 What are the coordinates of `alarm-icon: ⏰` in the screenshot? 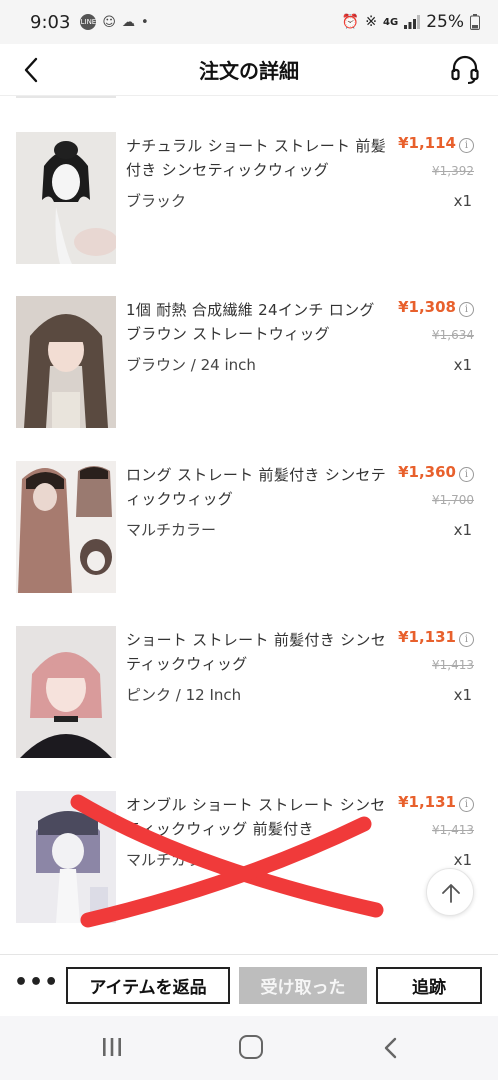 It's located at (350, 22).